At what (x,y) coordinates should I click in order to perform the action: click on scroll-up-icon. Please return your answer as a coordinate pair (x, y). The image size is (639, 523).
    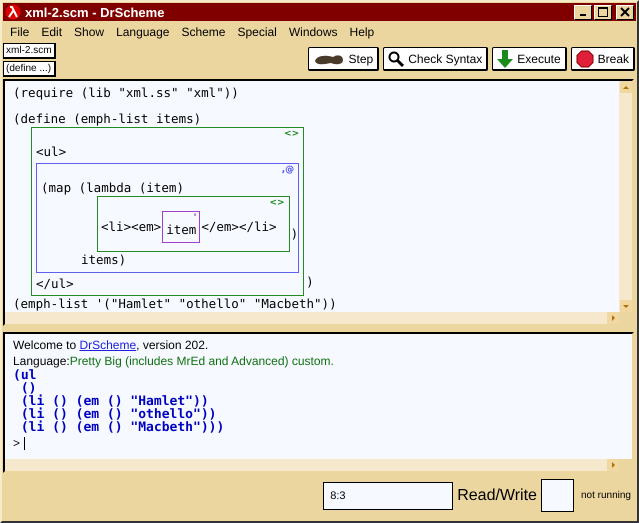
    Looking at the image, I should click on (626, 87).